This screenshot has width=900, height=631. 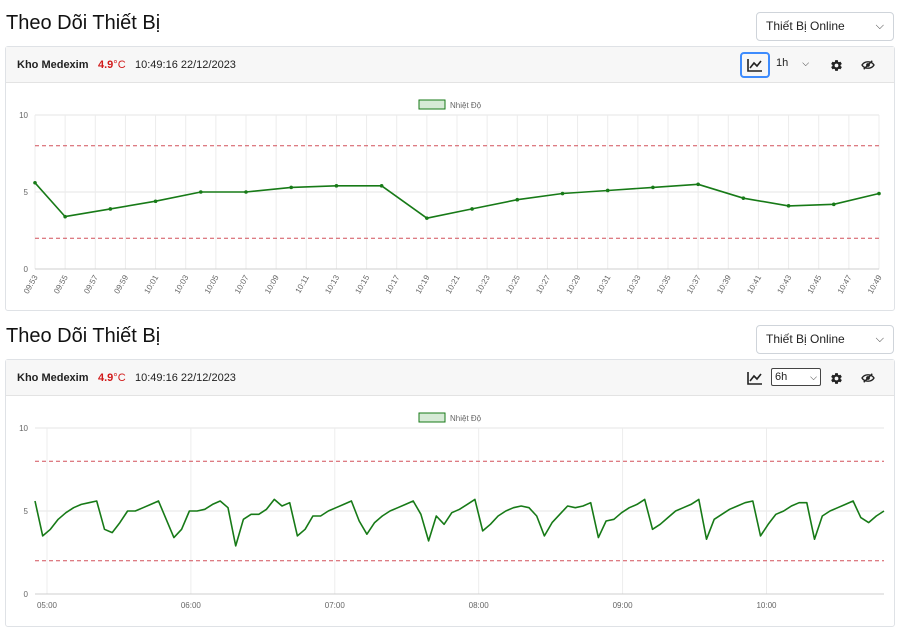 What do you see at coordinates (483, 284) in the screenshot?
I see `x-tick-label: 10:23` at bounding box center [483, 284].